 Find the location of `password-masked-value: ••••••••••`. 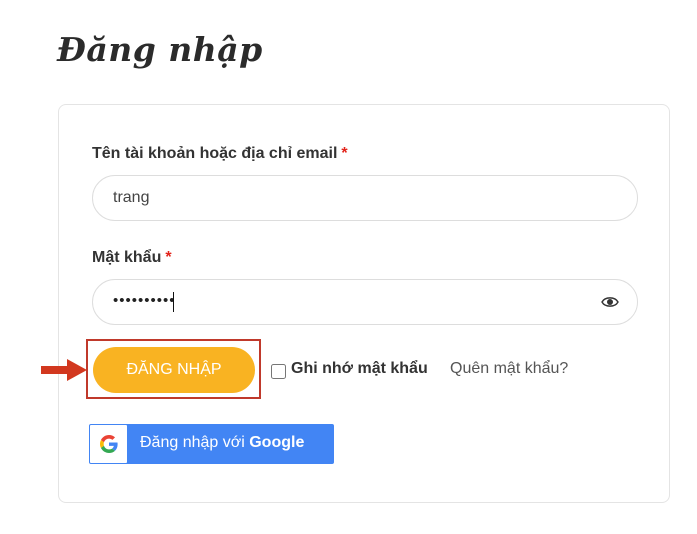

password-masked-value: •••••••••• is located at coordinates (144, 300).